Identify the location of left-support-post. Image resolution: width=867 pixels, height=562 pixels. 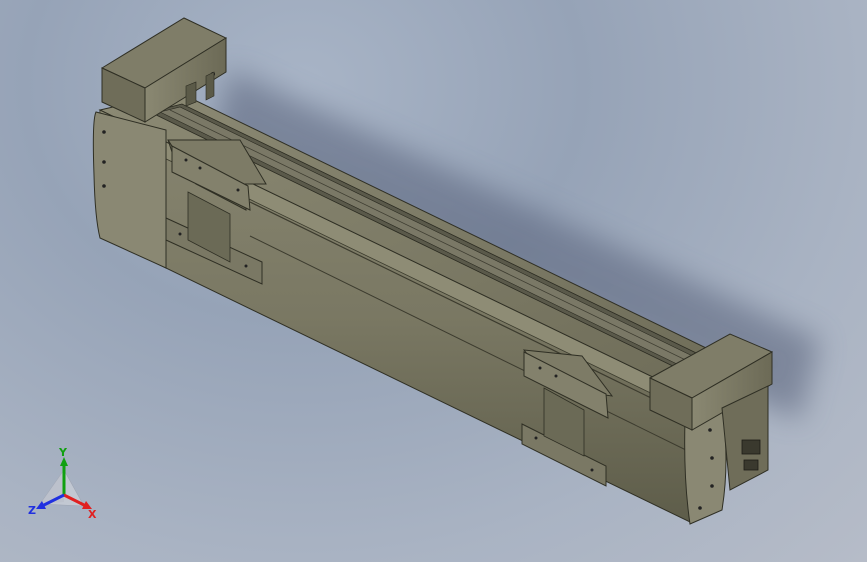
(191, 94).